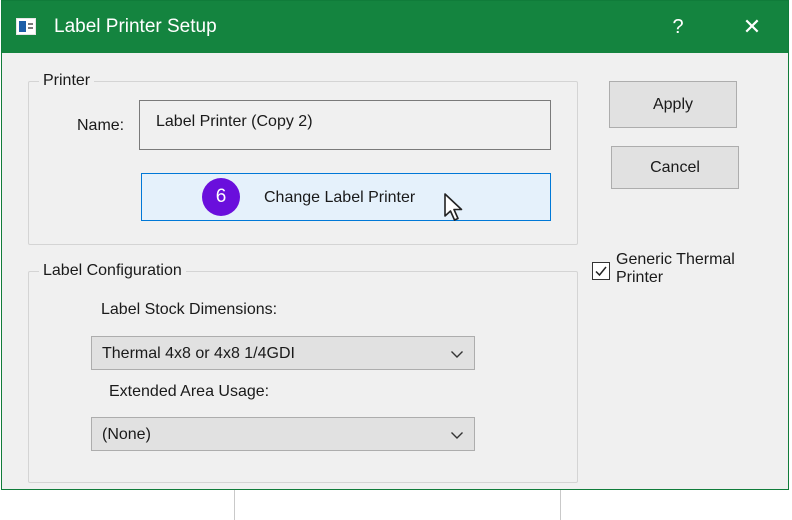 Image resolution: width=792 pixels, height=520 pixels. I want to click on extended-area-usage-select: (None), so click(283, 434).